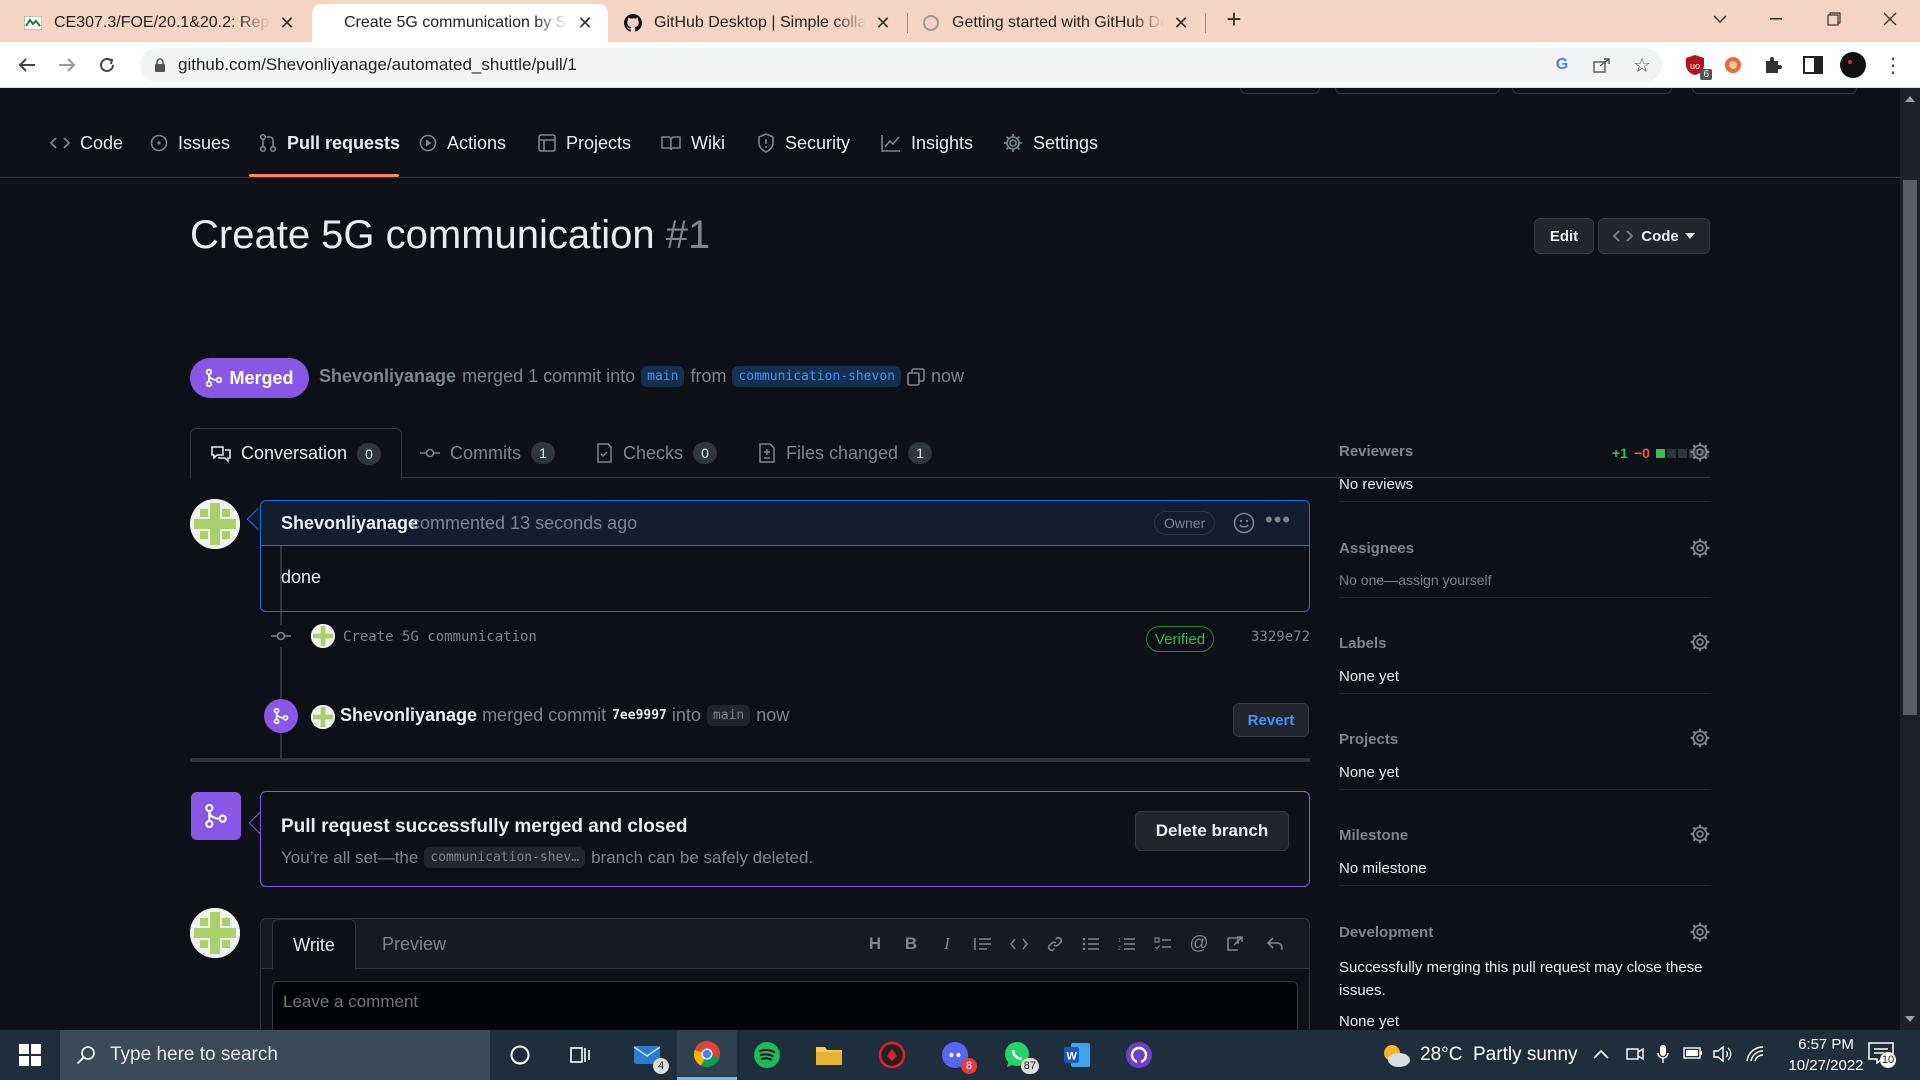 This screenshot has height=1080, width=1920. What do you see at coordinates (584, 143) in the screenshot?
I see `nav-projects: Projects` at bounding box center [584, 143].